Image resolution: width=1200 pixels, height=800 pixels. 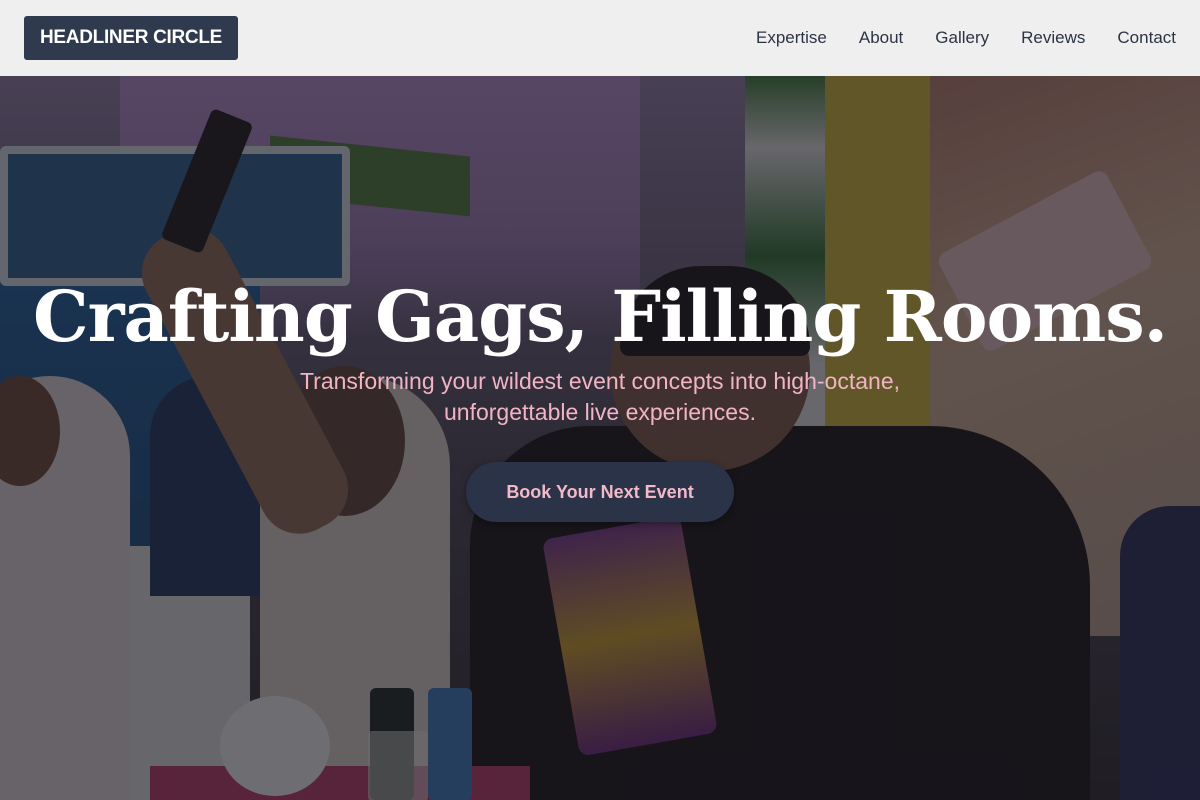 What do you see at coordinates (881, 38) in the screenshot?
I see `nav-link-about: About` at bounding box center [881, 38].